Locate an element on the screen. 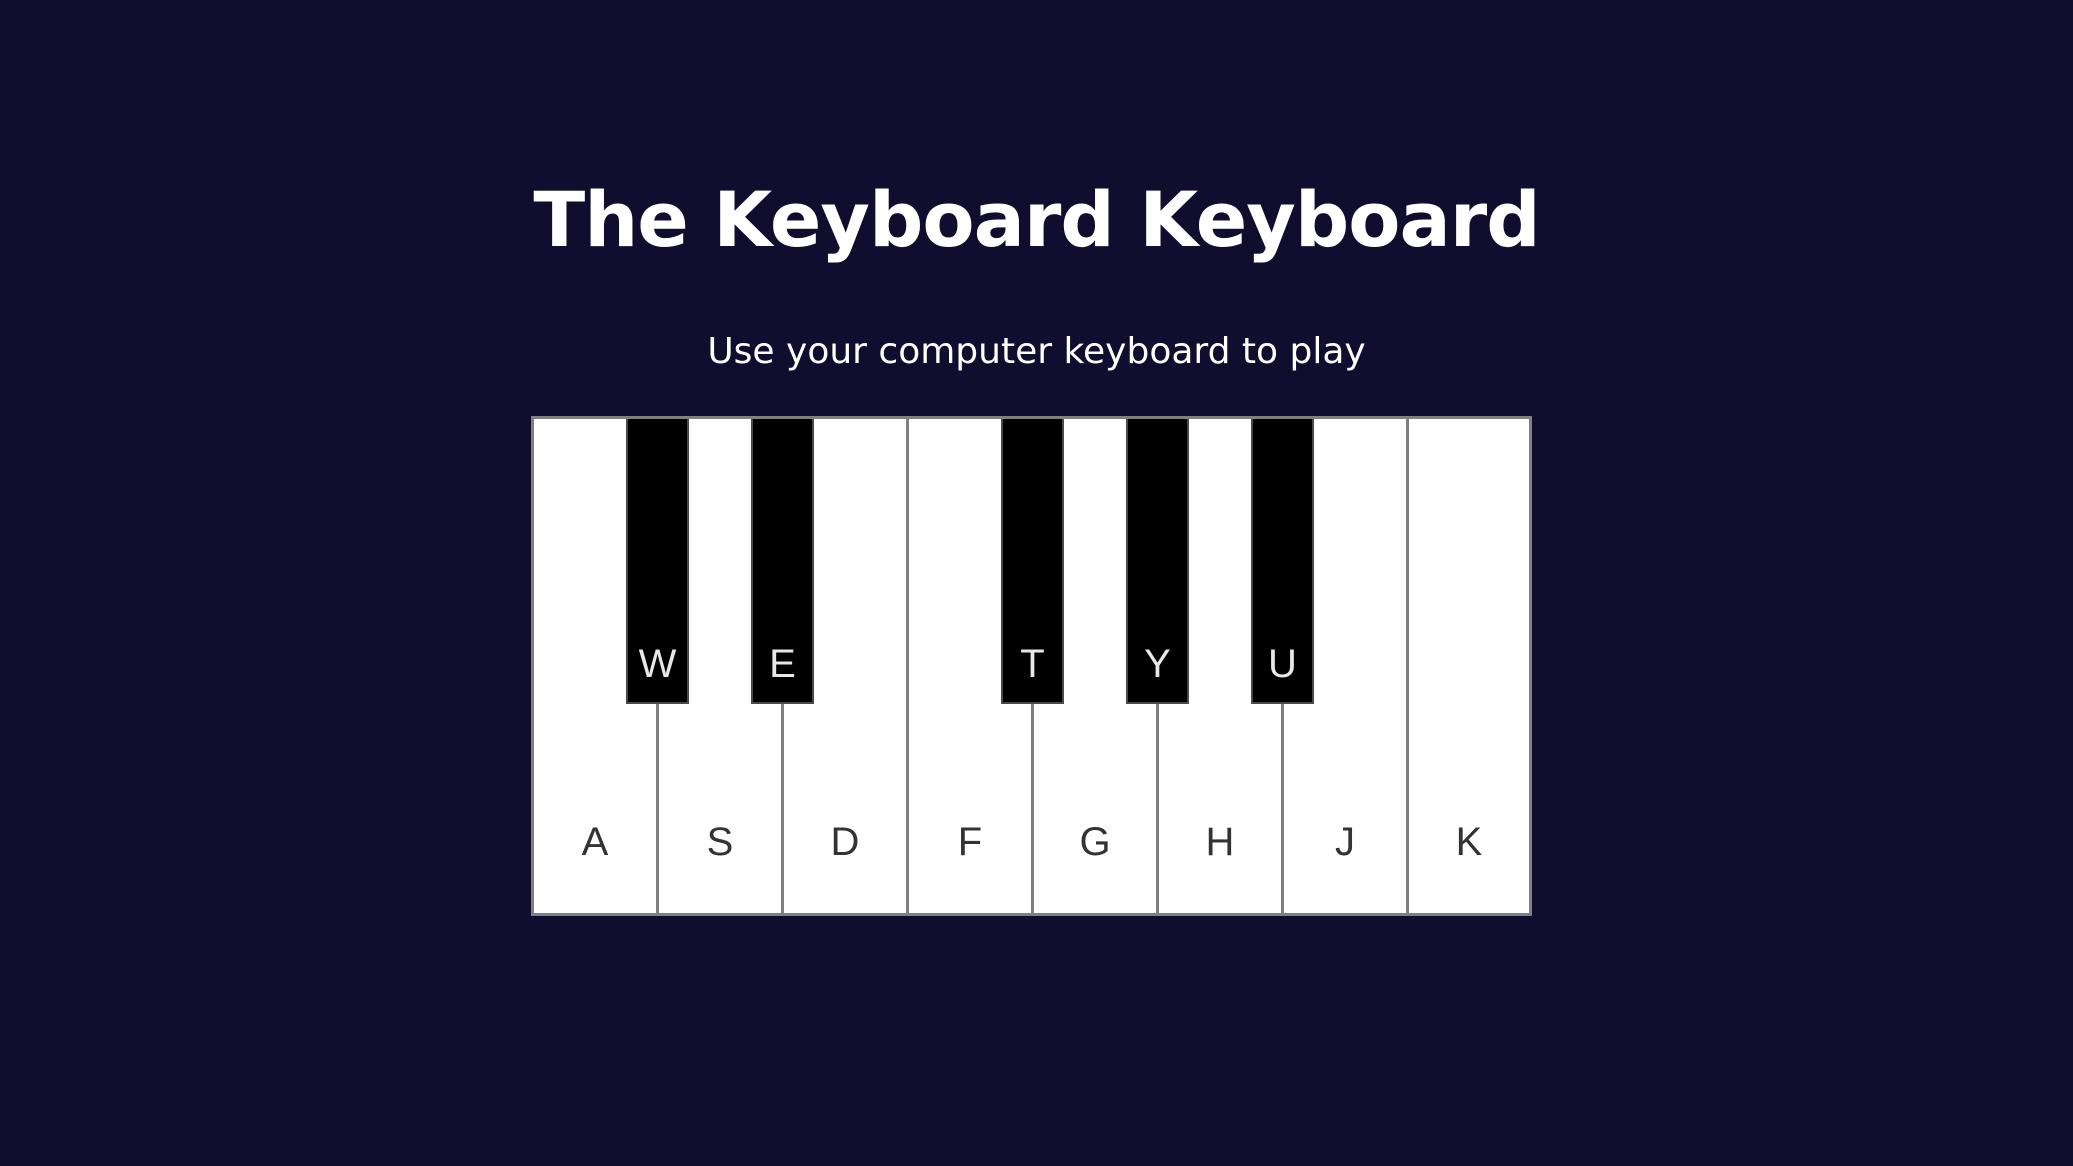 The image size is (2073, 1166). key-label-f: F is located at coordinates (970, 842).